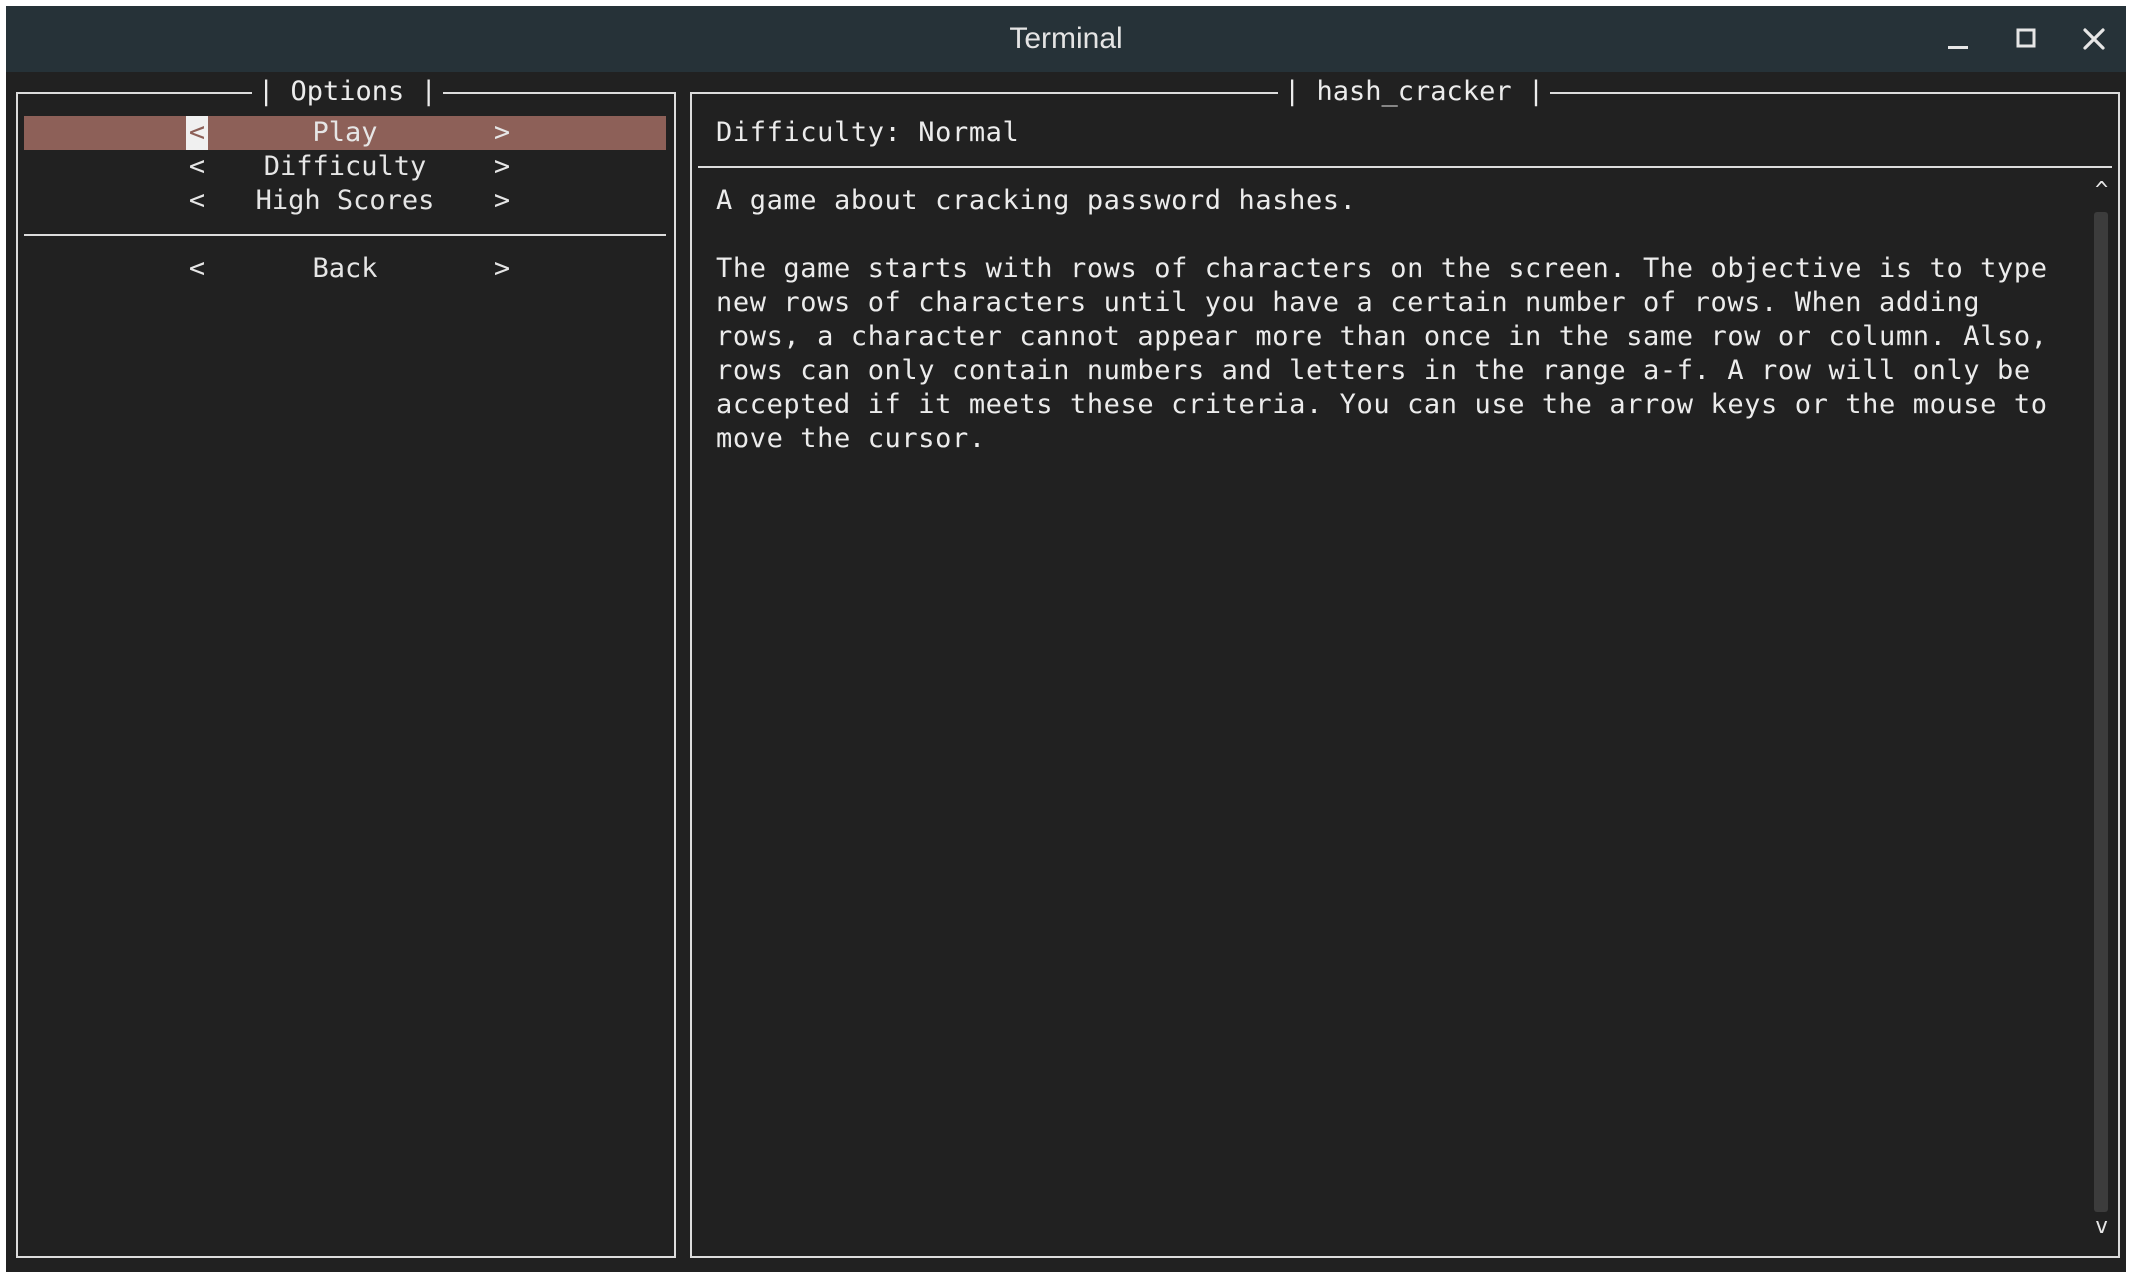 This screenshot has width=2130, height=1276. What do you see at coordinates (1405, 167) in the screenshot?
I see `header-divider` at bounding box center [1405, 167].